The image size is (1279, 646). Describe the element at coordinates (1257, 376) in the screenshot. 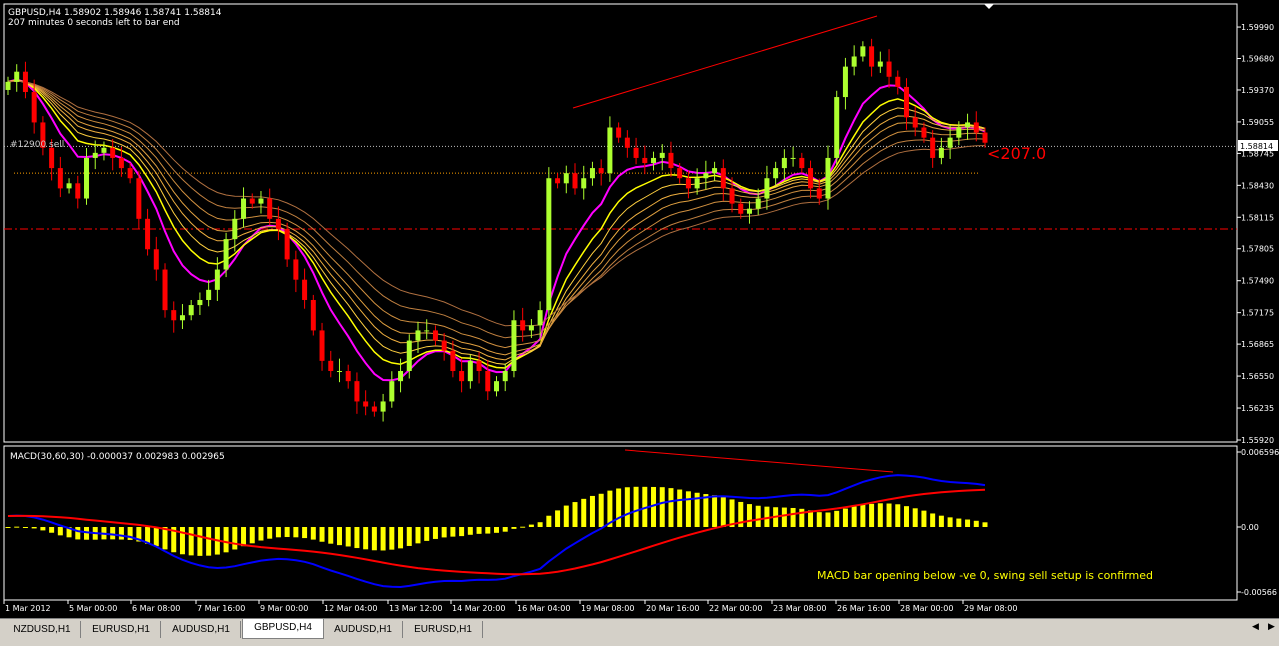

I see `price-tick-label: 1.56550` at that location.